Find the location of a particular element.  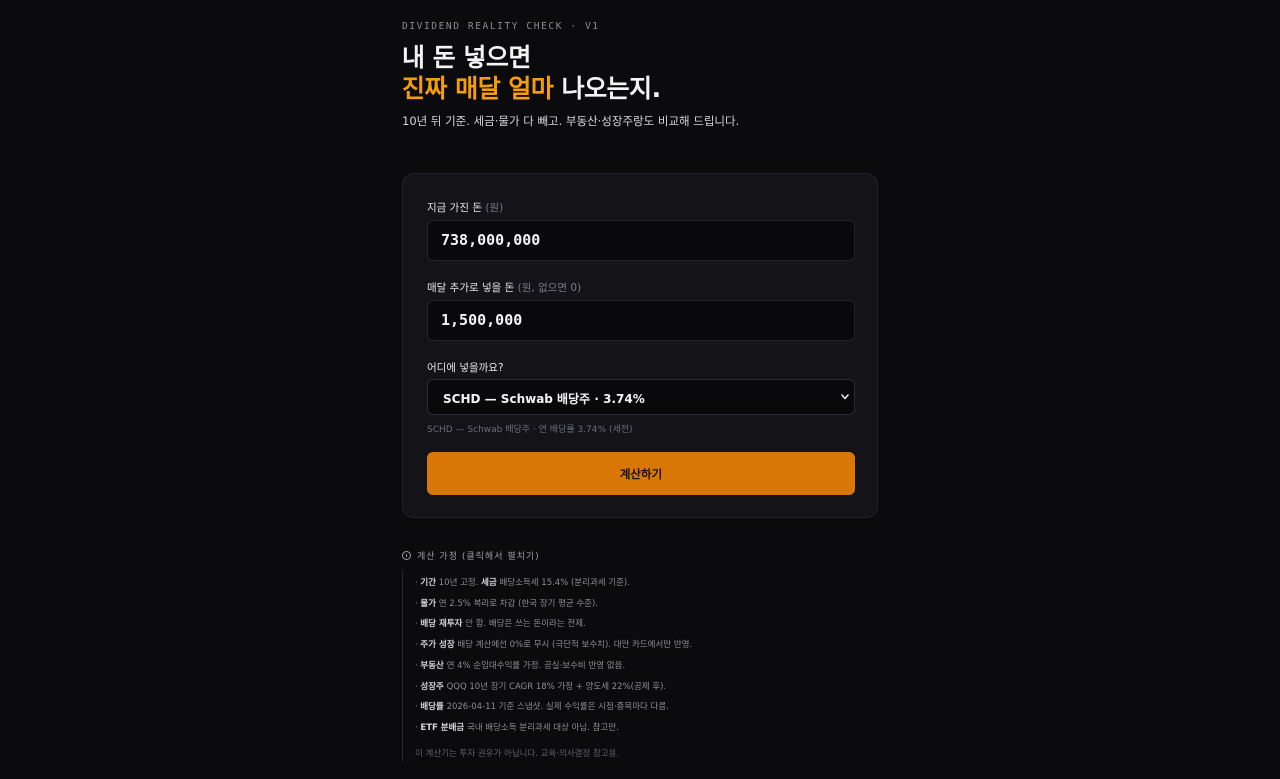

assumption-item: · 물가 연 2.5% 복리로 차감 (한국 장기 평균 수준). is located at coordinates (507, 604).